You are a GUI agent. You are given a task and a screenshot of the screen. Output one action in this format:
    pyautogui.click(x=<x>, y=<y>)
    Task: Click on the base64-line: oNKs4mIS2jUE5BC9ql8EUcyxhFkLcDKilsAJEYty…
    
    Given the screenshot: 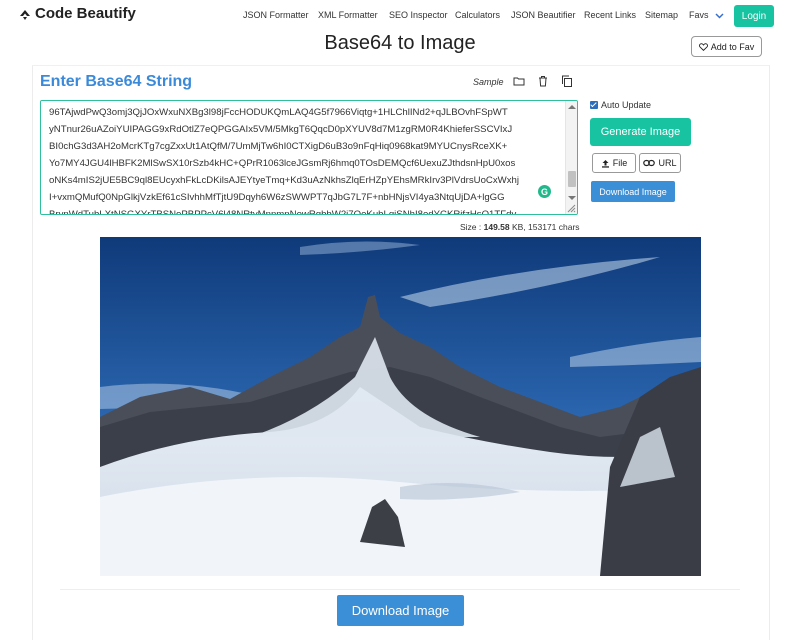 What is the action you would take?
    pyautogui.click(x=284, y=180)
    